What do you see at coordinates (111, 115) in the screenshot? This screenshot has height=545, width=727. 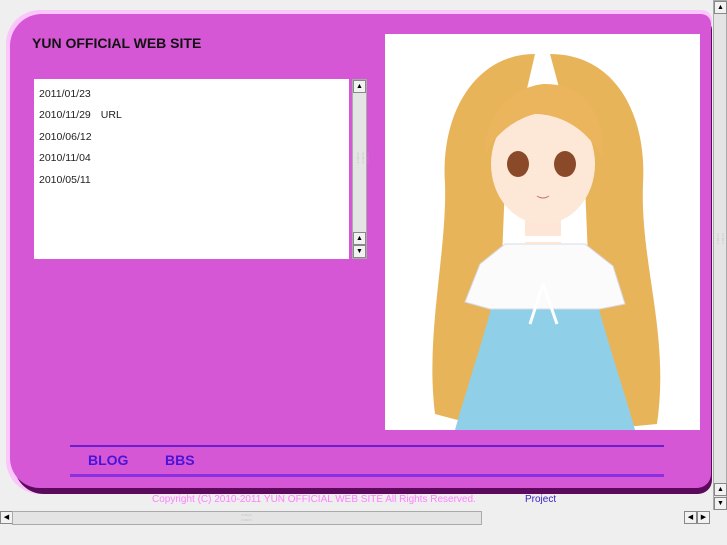 I see `news-text: URL` at bounding box center [111, 115].